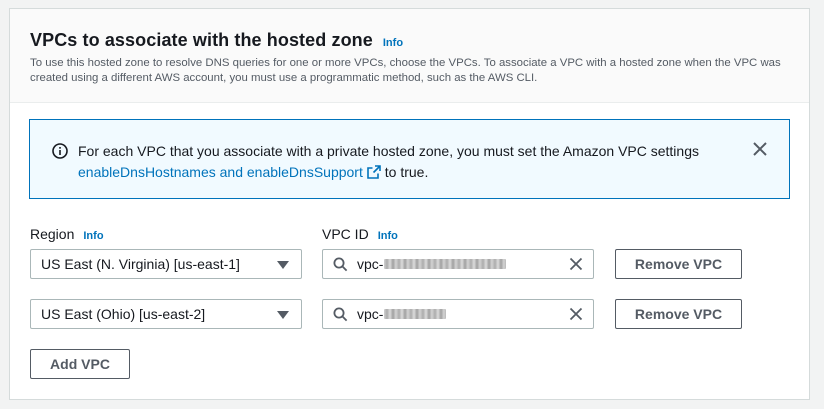 The height and width of the screenshot is (409, 824). I want to click on region-select-value: US East (N. Virginia) [us-east-1], so click(140, 264).